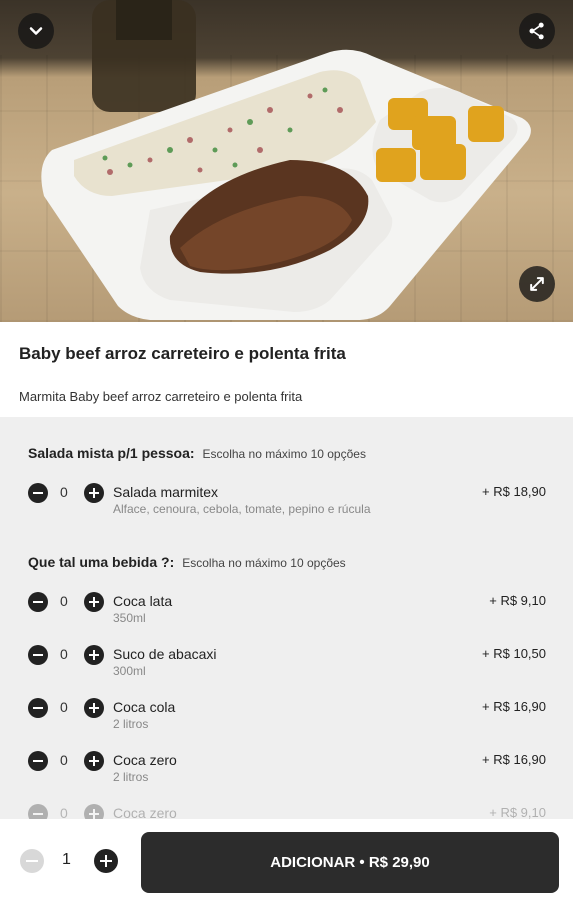 This screenshot has width=573, height=900. What do you see at coordinates (129, 618) in the screenshot?
I see `option-subtitle: 350ml` at bounding box center [129, 618].